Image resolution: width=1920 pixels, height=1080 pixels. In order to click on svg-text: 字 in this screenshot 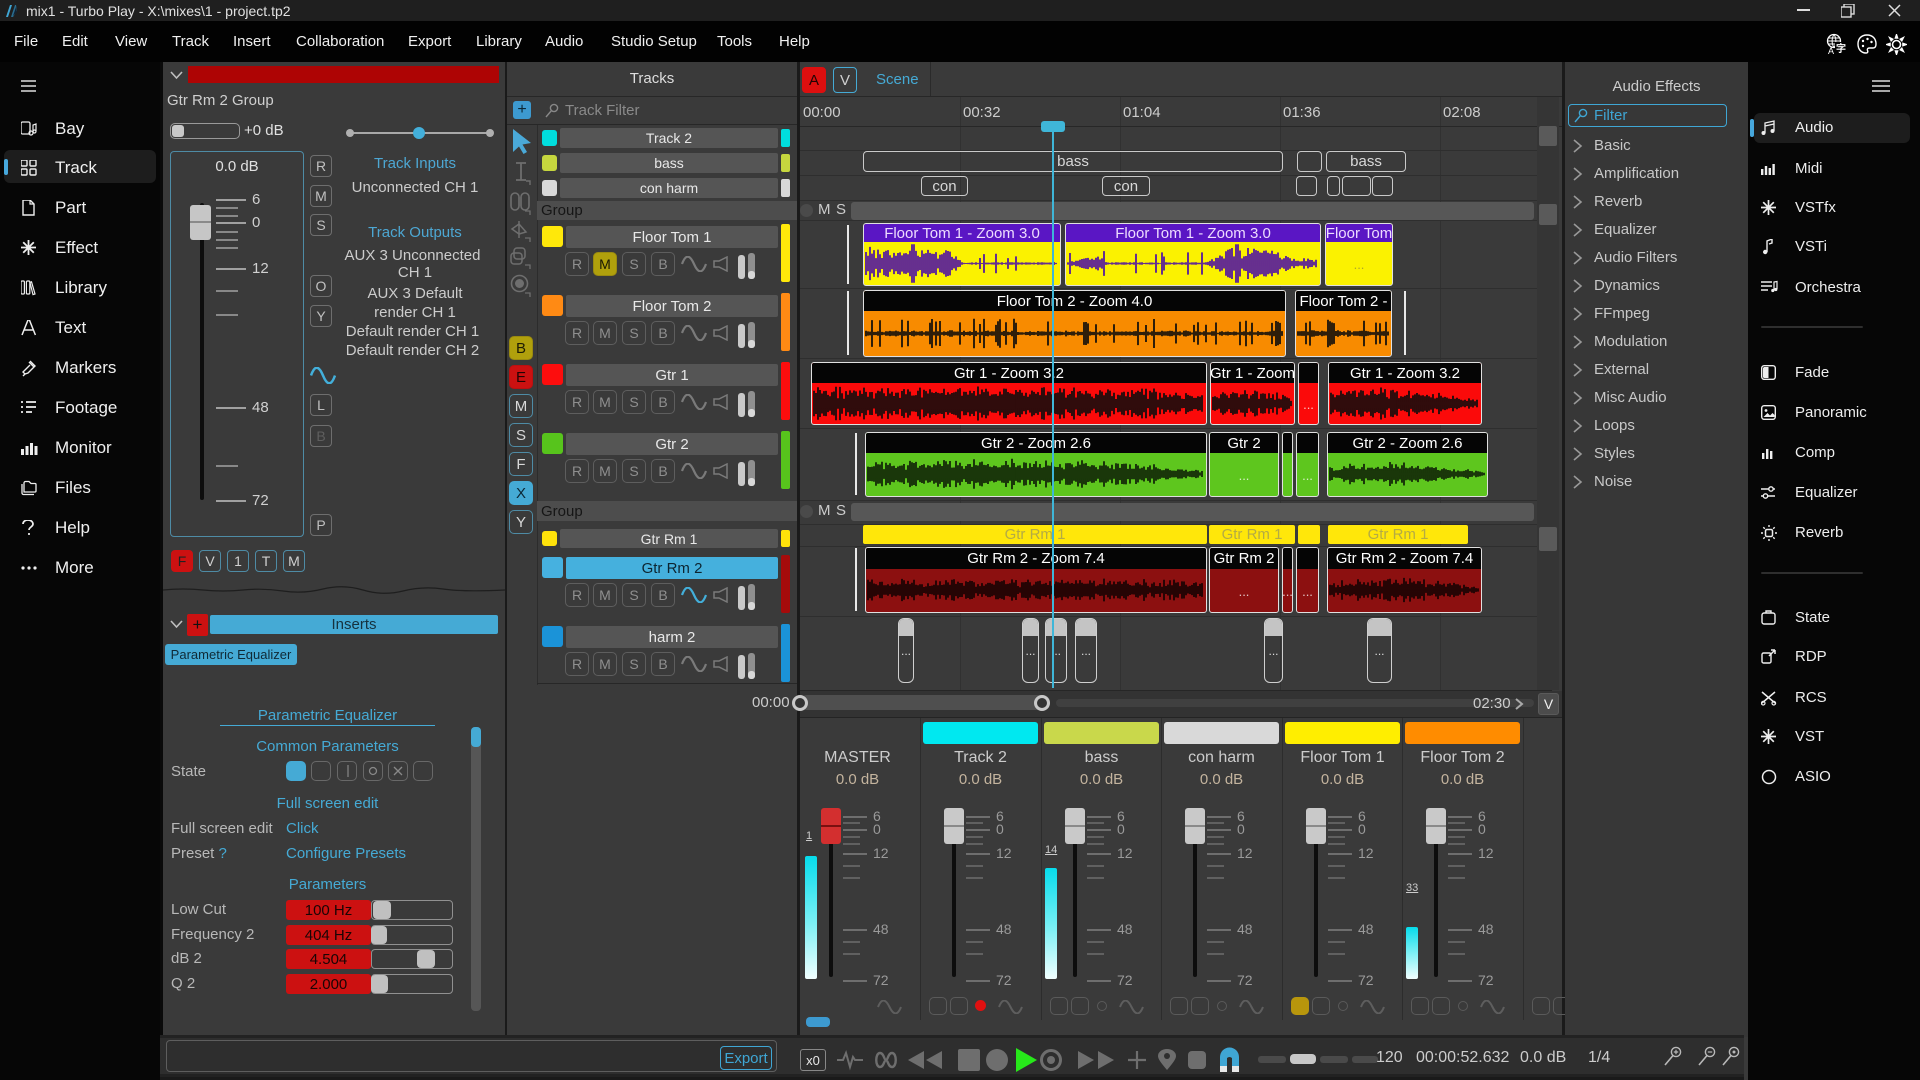, I will do `click(1841, 48)`.